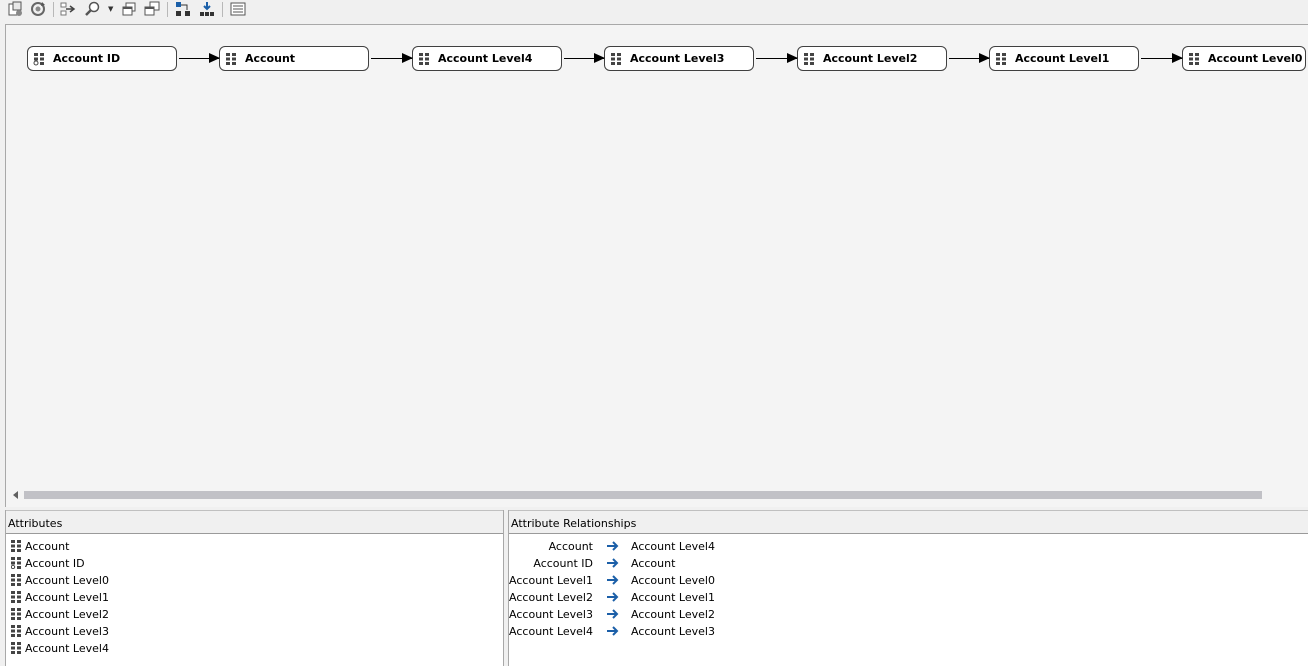 This screenshot has width=1308, height=666. Describe the element at coordinates (551, 597) in the screenshot. I see `relationship-source: Account Level2` at that location.